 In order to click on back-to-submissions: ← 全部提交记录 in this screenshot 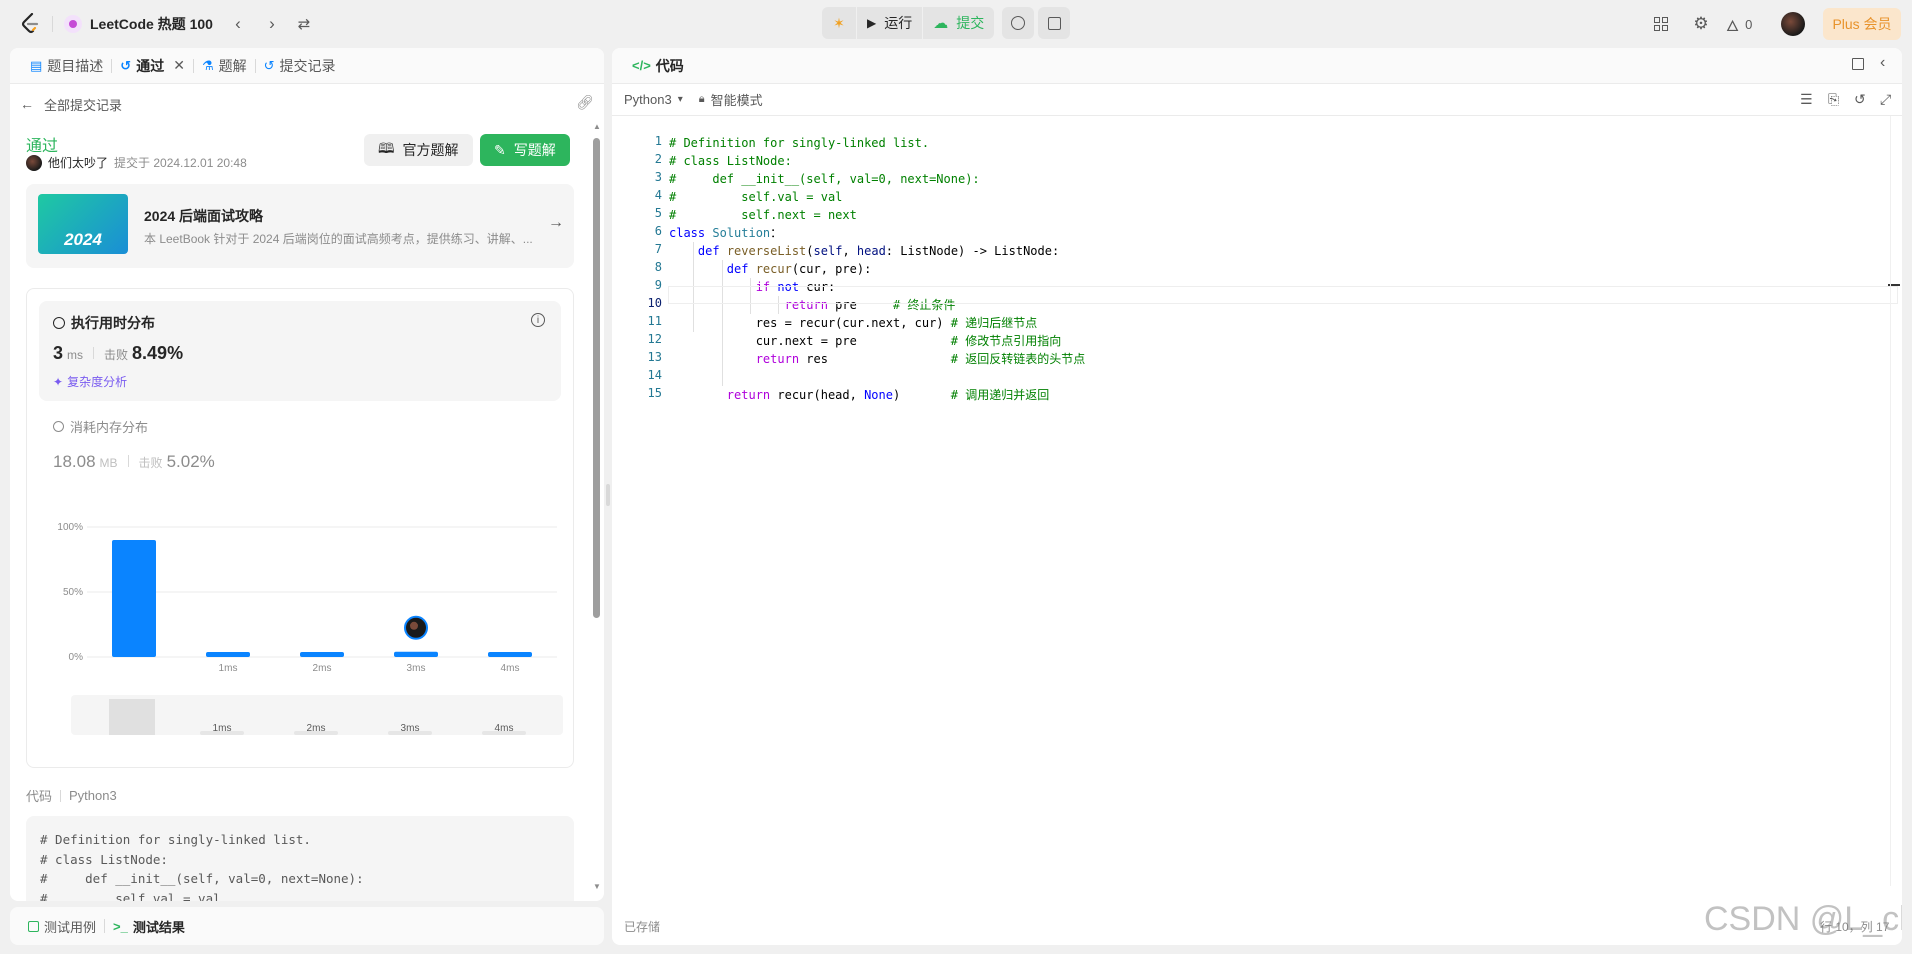, I will do `click(71, 104)`.